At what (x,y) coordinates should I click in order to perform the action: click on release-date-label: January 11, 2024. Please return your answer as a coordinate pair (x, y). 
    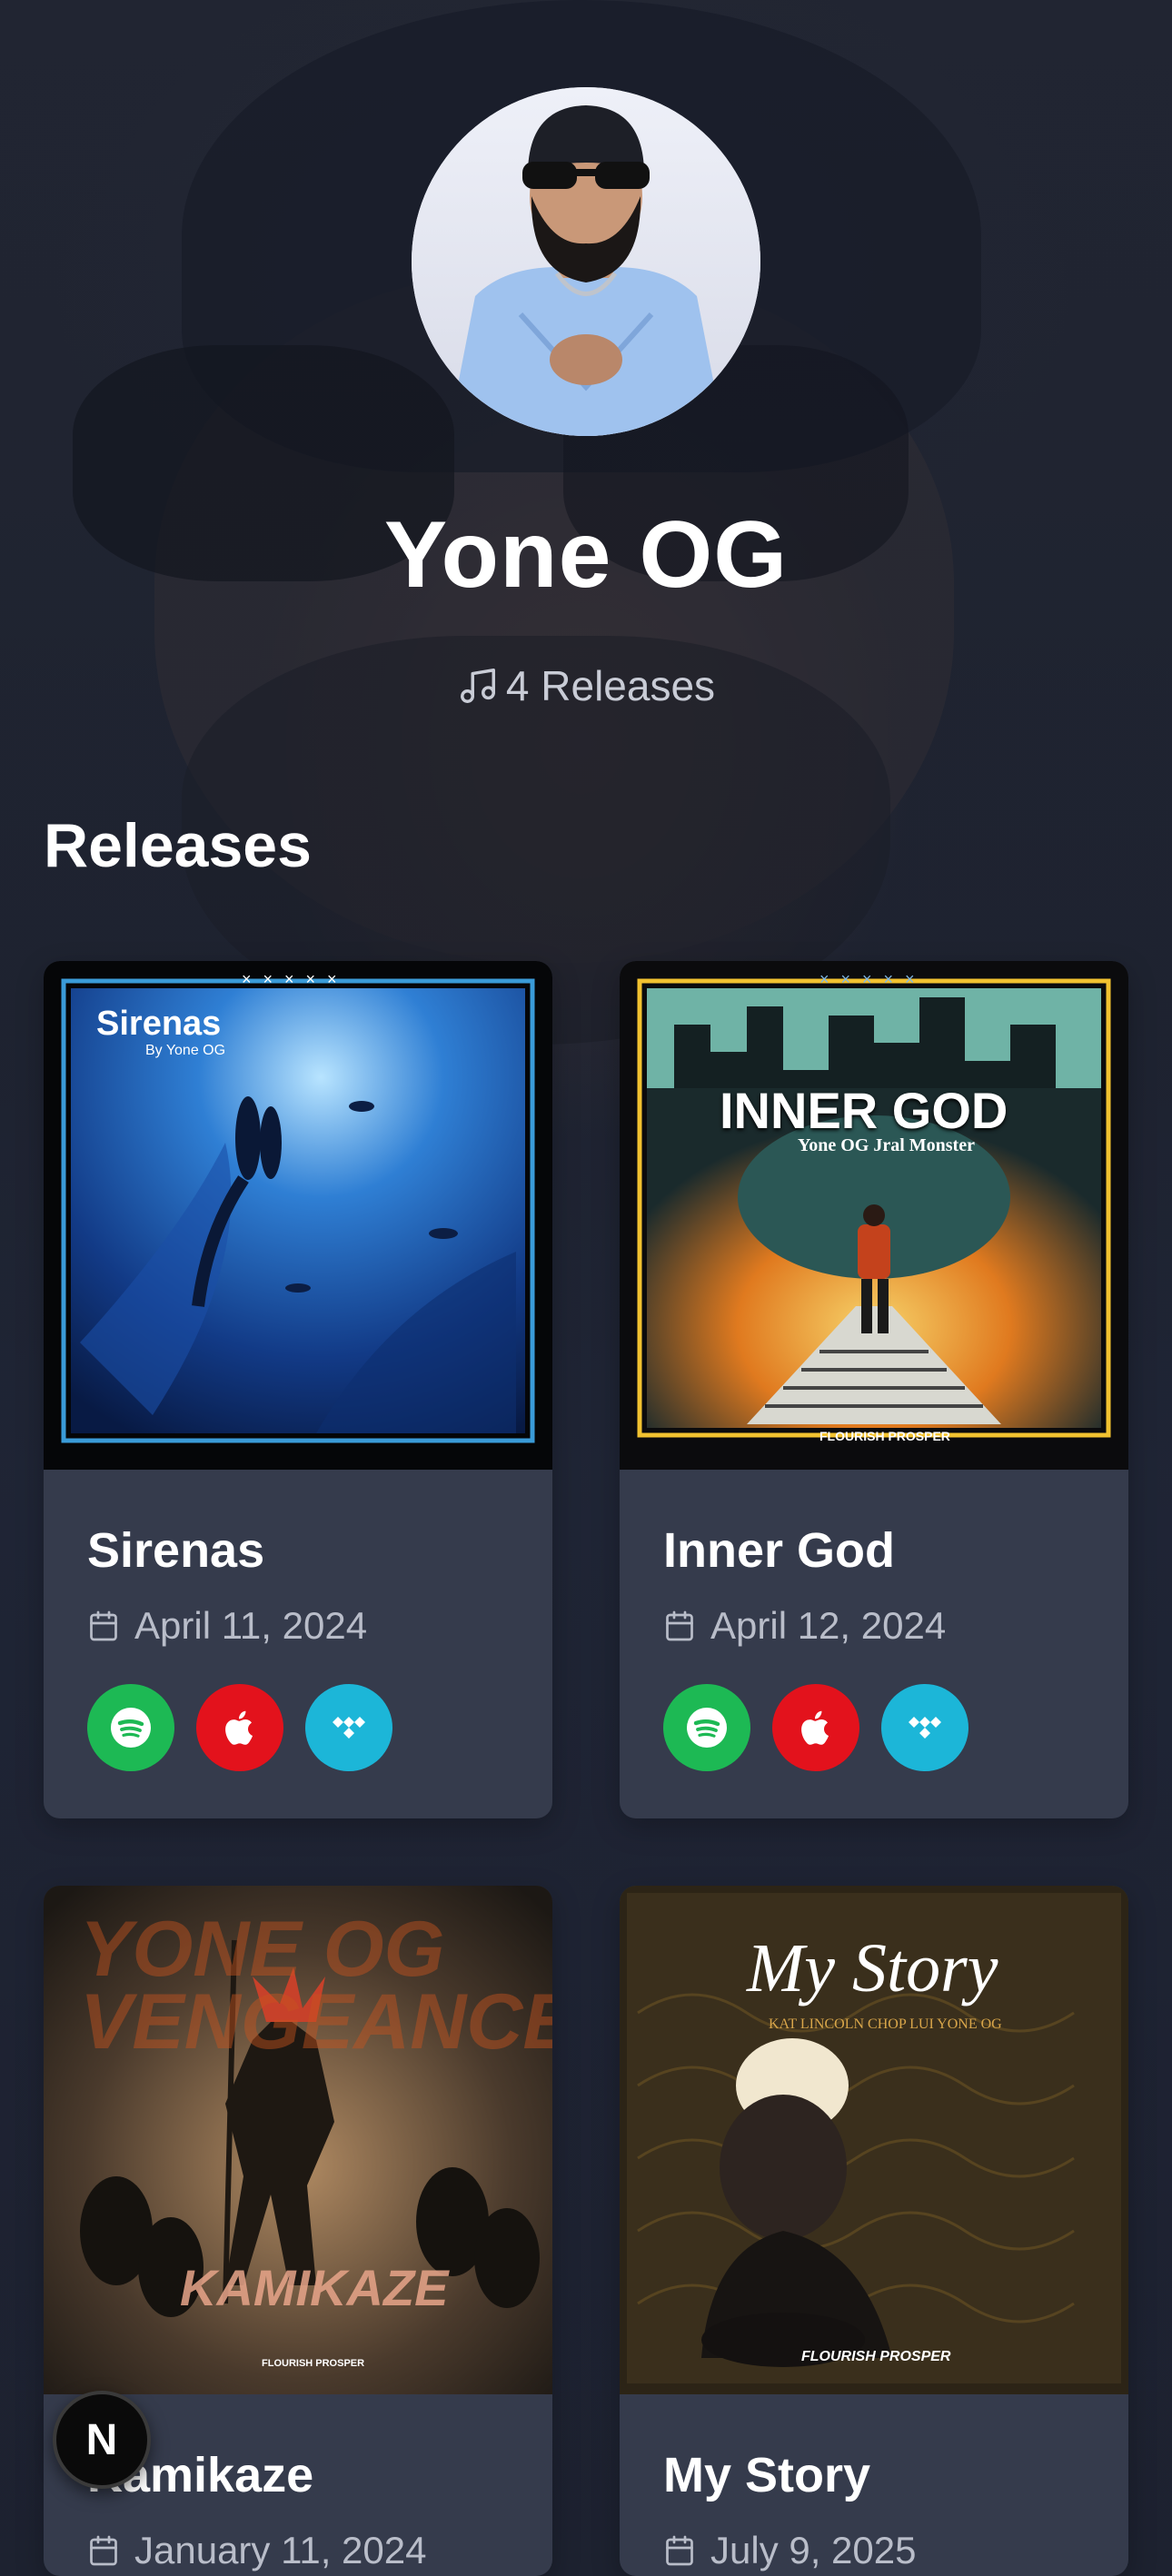
    Looking at the image, I should click on (280, 2550).